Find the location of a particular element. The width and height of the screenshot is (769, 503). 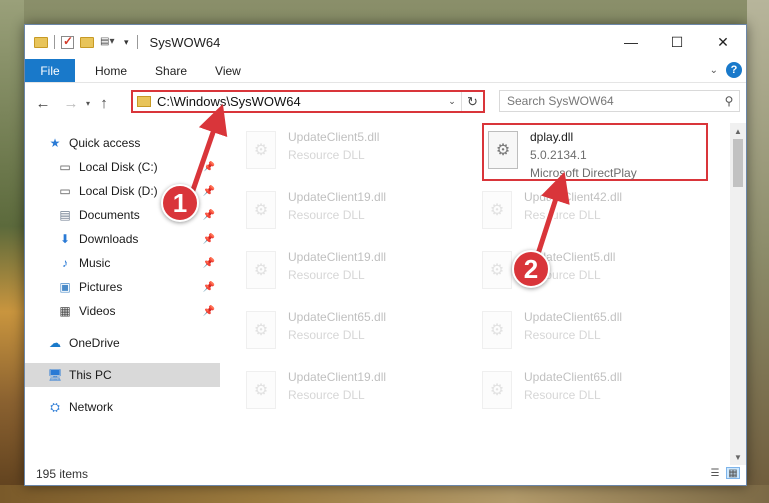

sidebar-item-local-disk-c: ▭ Local Disk (C:) 📌 is located at coordinates (122, 167).